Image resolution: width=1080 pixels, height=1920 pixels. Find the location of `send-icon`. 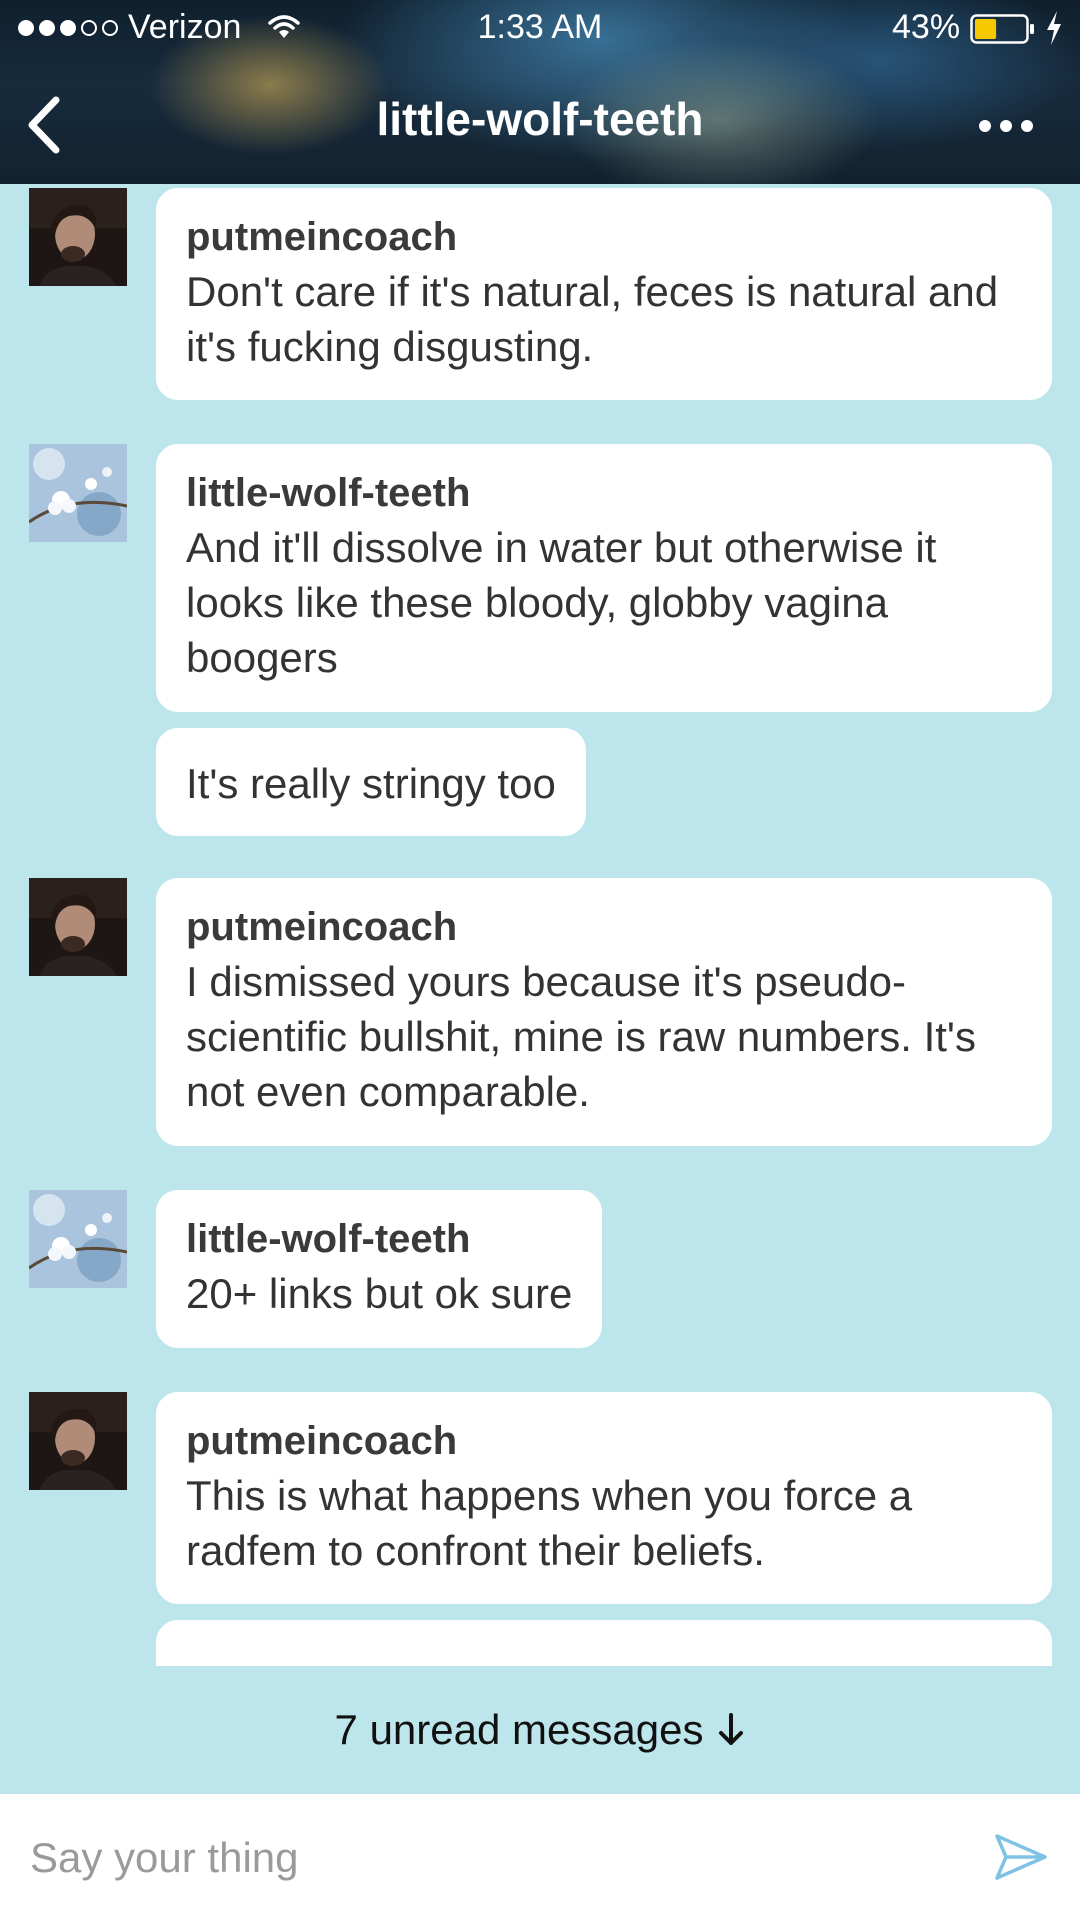

send-icon is located at coordinates (1021, 1857).